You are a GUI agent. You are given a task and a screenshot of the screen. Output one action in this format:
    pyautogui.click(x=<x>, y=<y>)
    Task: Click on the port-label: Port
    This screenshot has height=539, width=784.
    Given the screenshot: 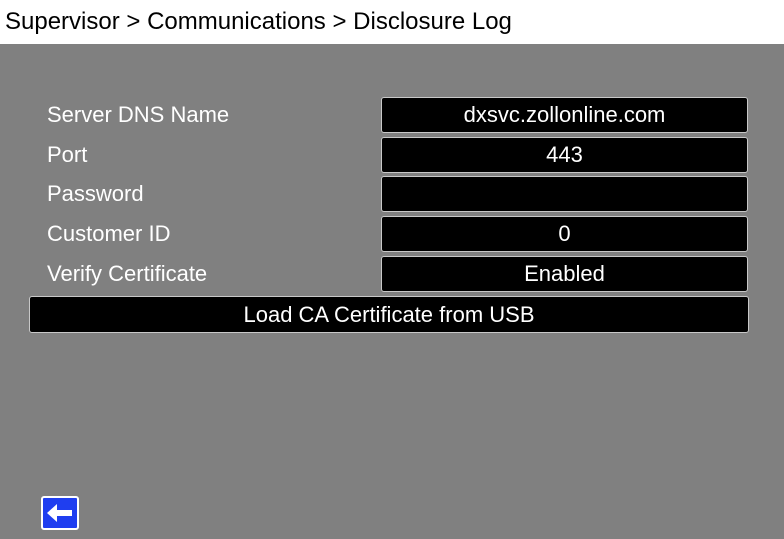 What is the action you would take?
    pyautogui.click(x=67, y=154)
    